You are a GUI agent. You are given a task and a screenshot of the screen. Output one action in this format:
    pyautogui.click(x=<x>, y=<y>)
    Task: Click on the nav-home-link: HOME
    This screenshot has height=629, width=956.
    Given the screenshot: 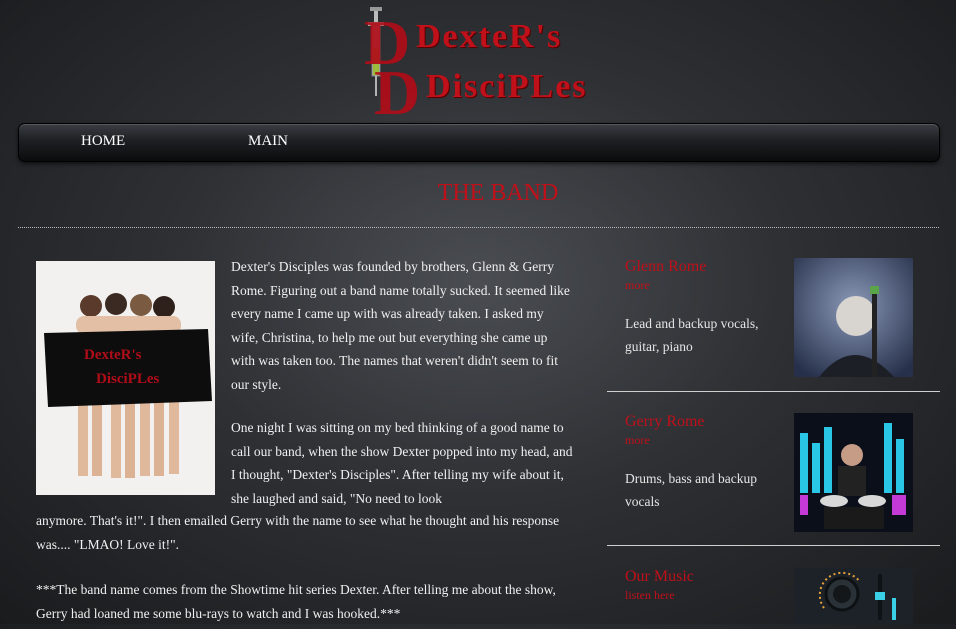 What is the action you would take?
    pyautogui.click(x=103, y=141)
    